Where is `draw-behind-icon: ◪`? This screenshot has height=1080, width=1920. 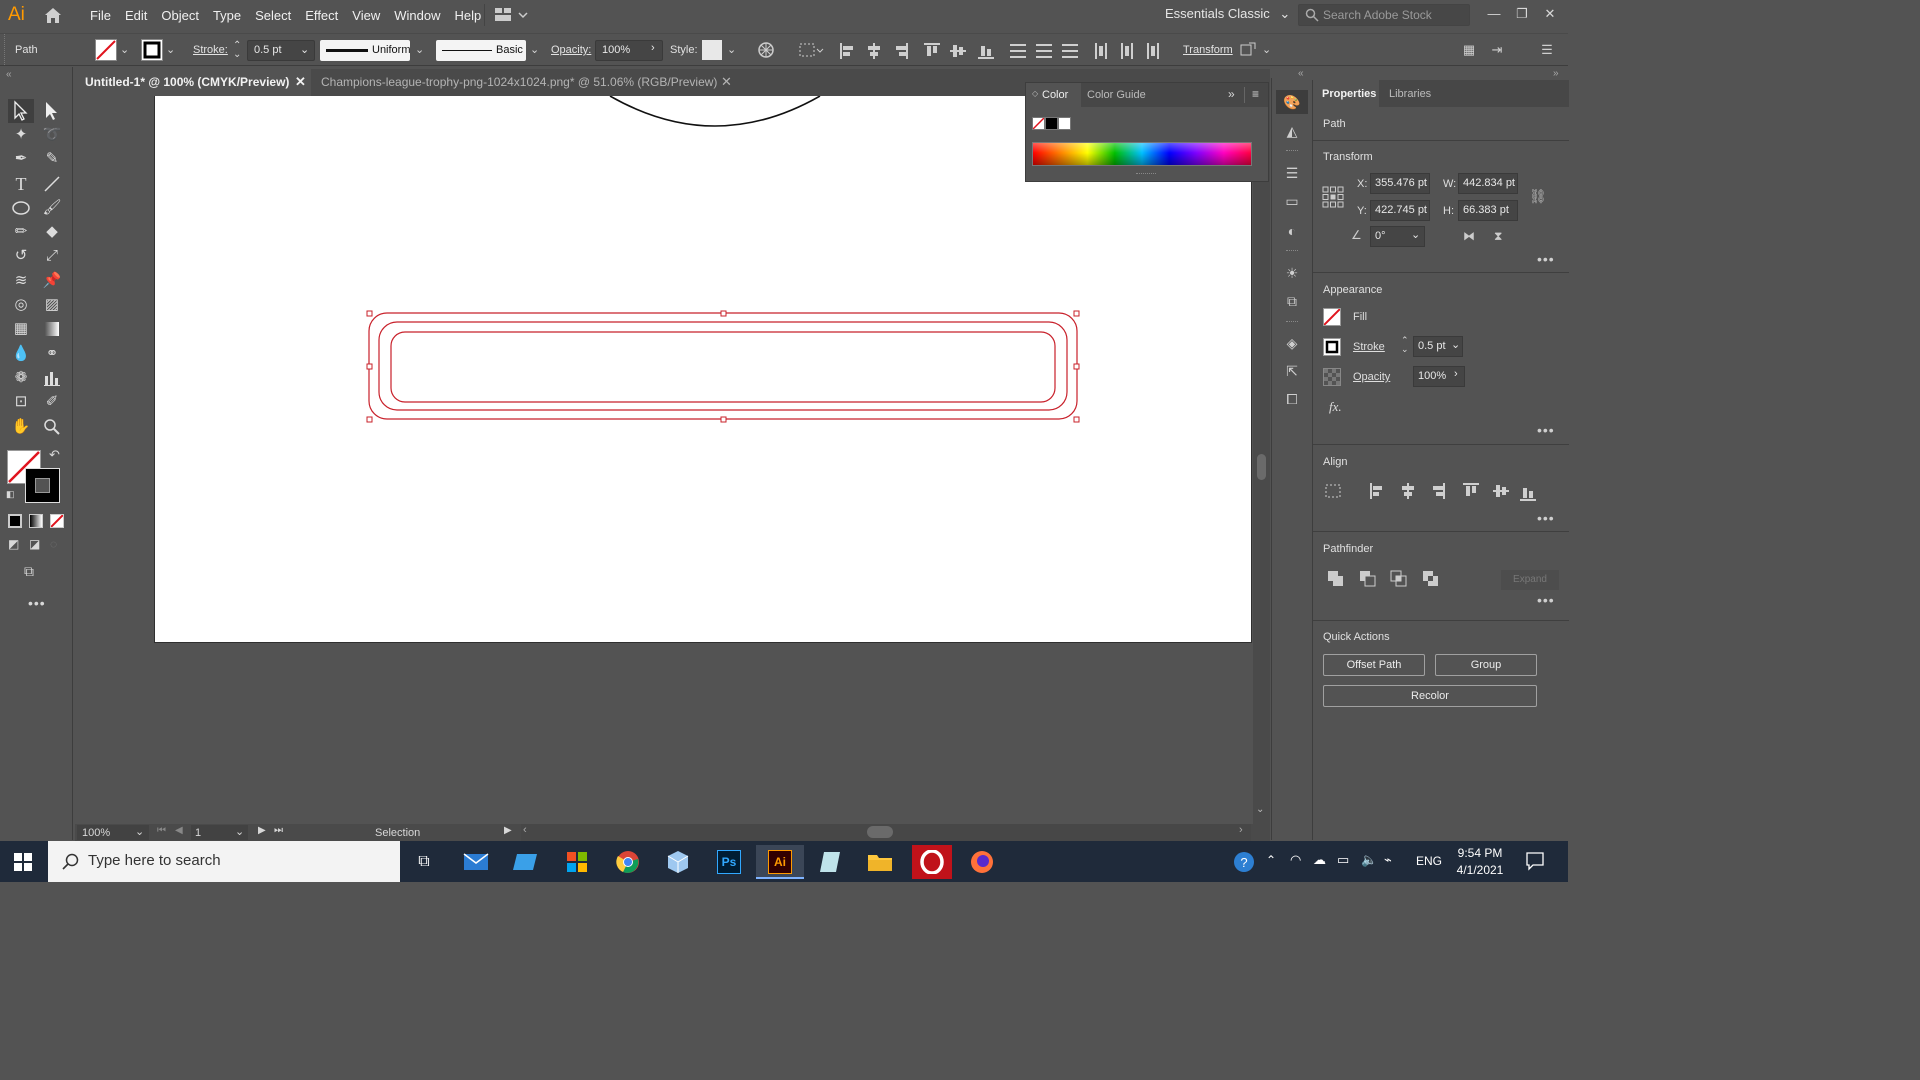
draw-behind-icon: ◪ is located at coordinates (34, 544).